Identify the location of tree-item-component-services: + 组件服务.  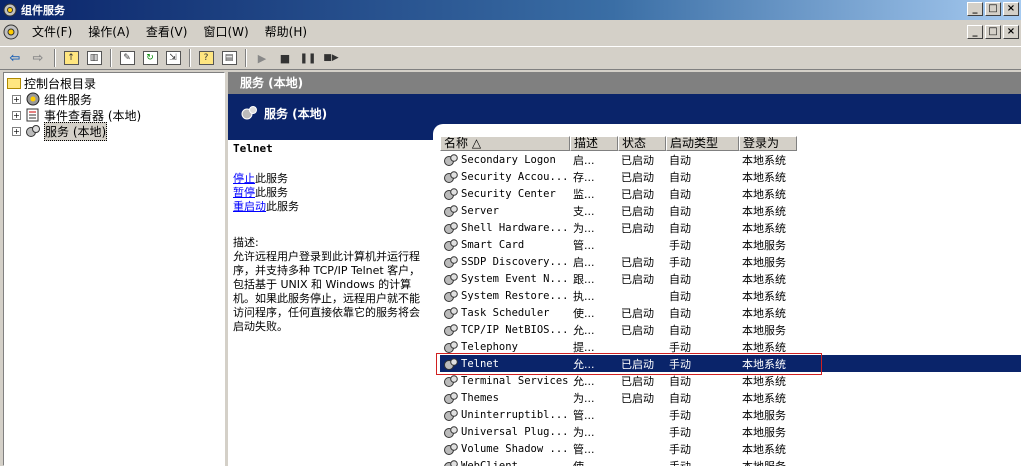
(114, 99).